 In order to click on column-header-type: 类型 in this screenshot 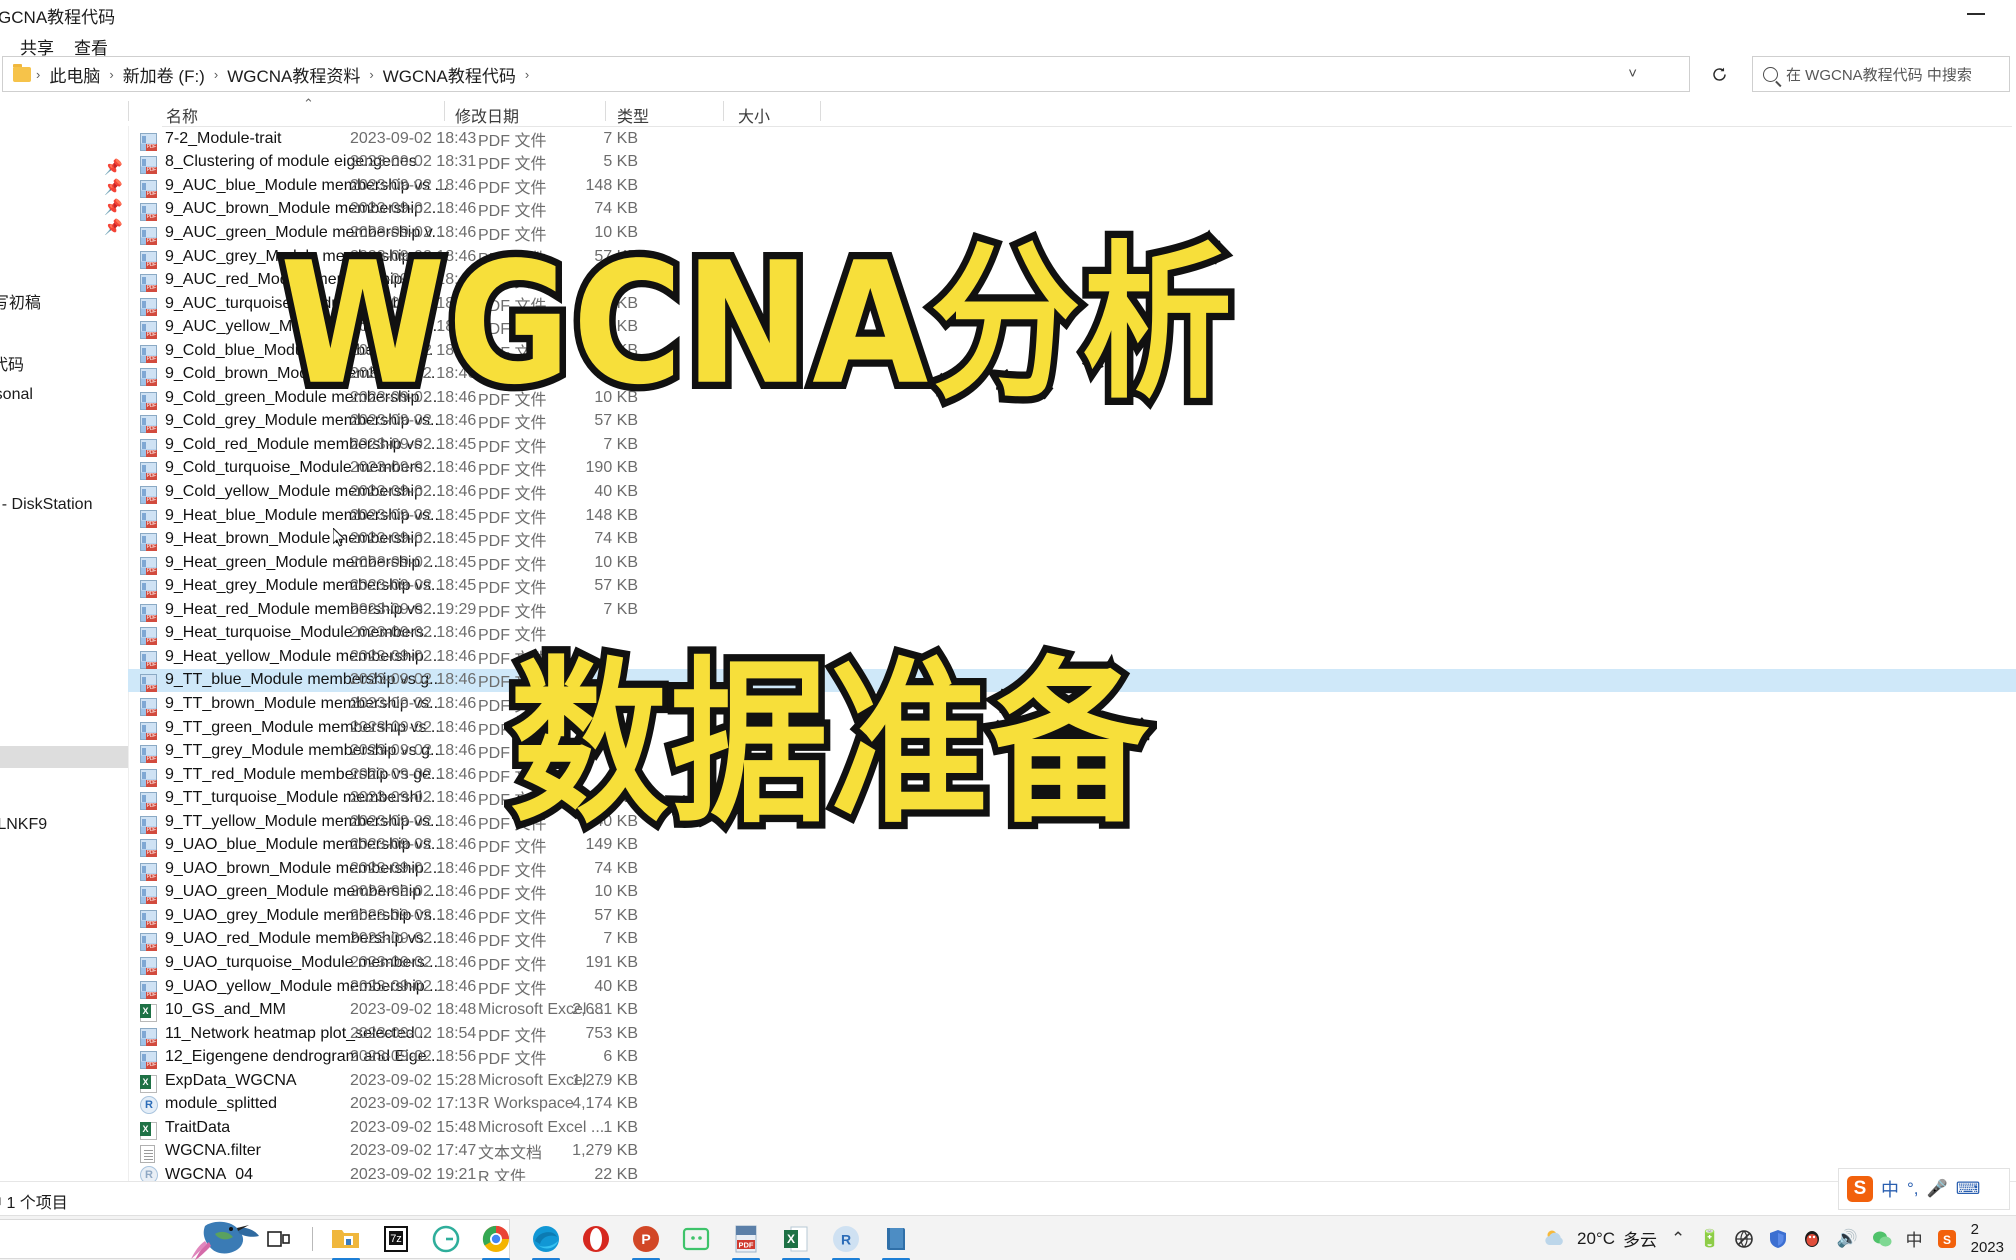, I will do `click(633, 115)`.